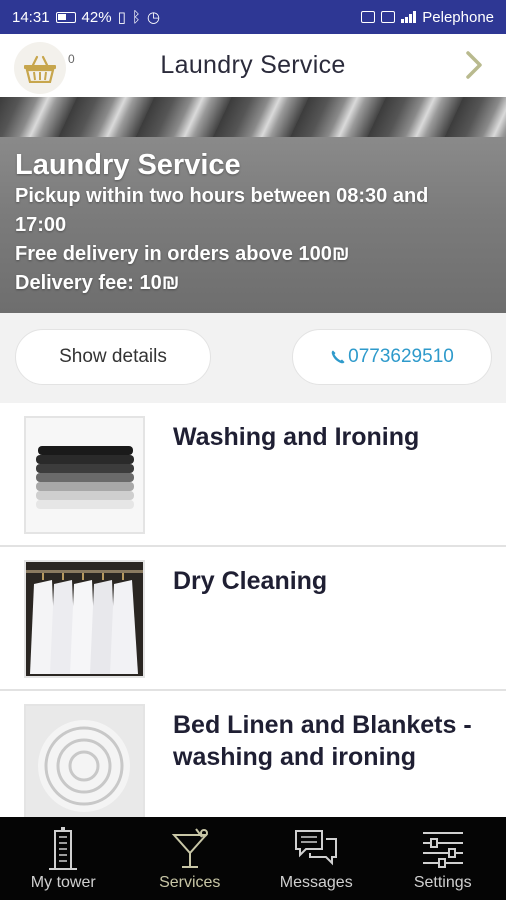 The width and height of the screenshot is (506, 900). I want to click on alarm-icon: ◷, so click(153, 17).